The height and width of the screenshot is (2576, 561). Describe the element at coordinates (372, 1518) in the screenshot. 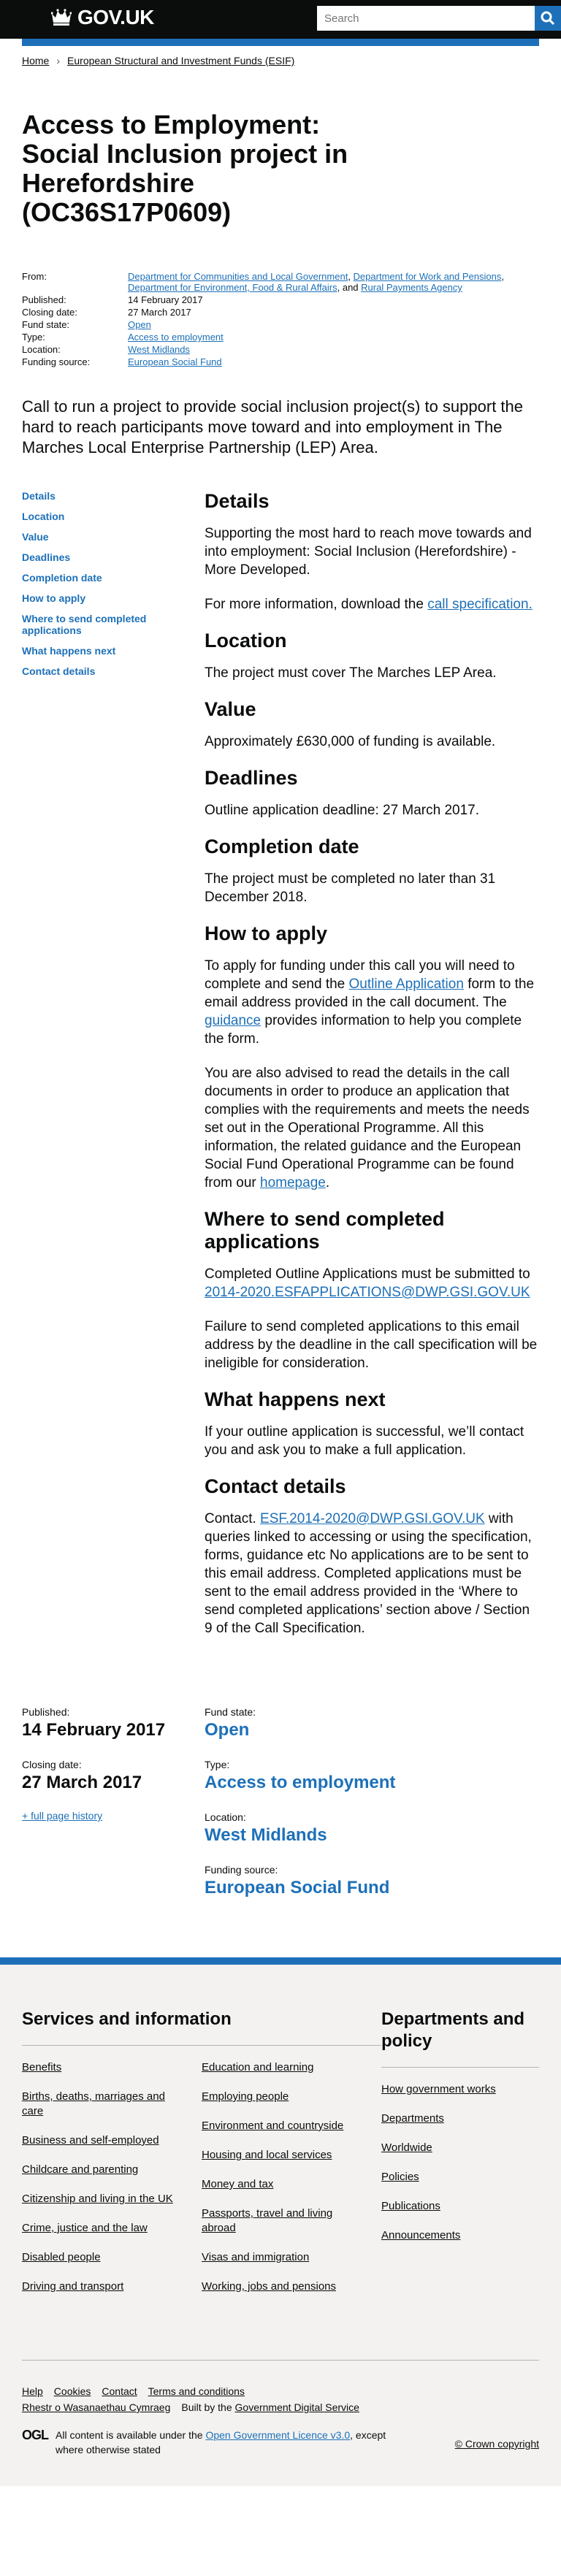

I see `contact-email-link: ESF.2014-2020@DWP.GSI.GOV.UK` at that location.